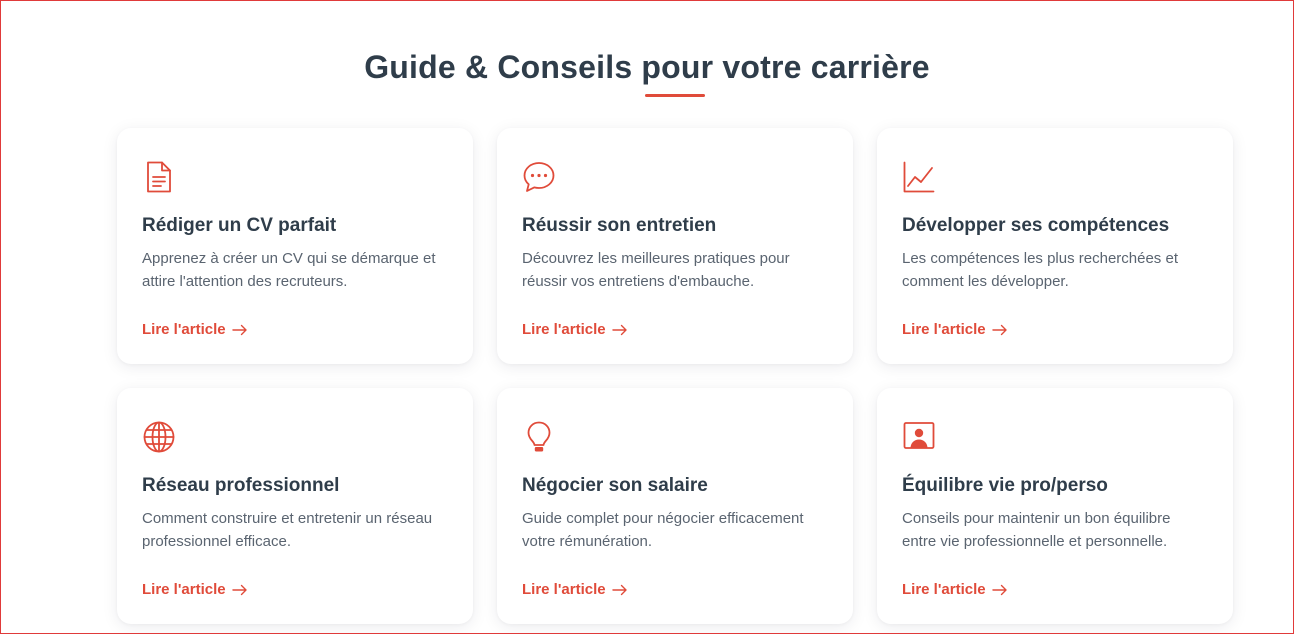 The image size is (1294, 634). What do you see at coordinates (159, 437) in the screenshot?
I see `globe-icon` at bounding box center [159, 437].